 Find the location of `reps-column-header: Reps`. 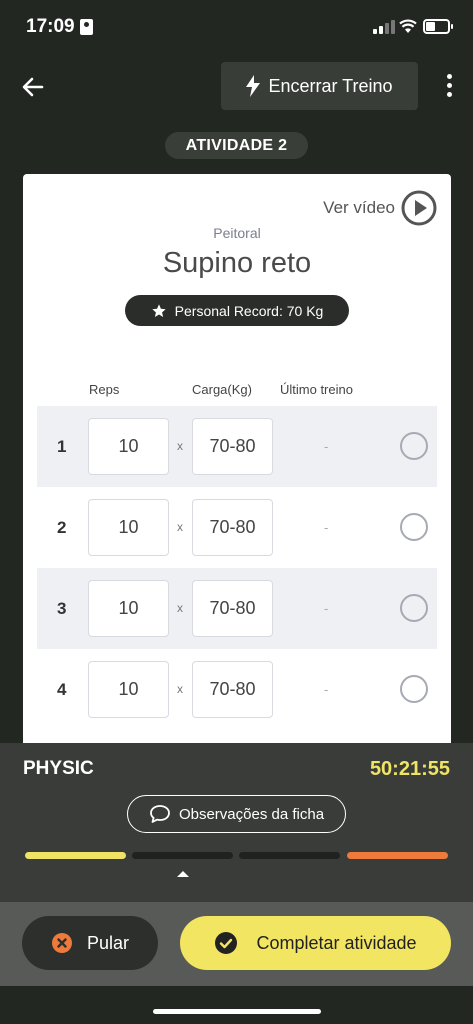

reps-column-header: Reps is located at coordinates (104, 389).